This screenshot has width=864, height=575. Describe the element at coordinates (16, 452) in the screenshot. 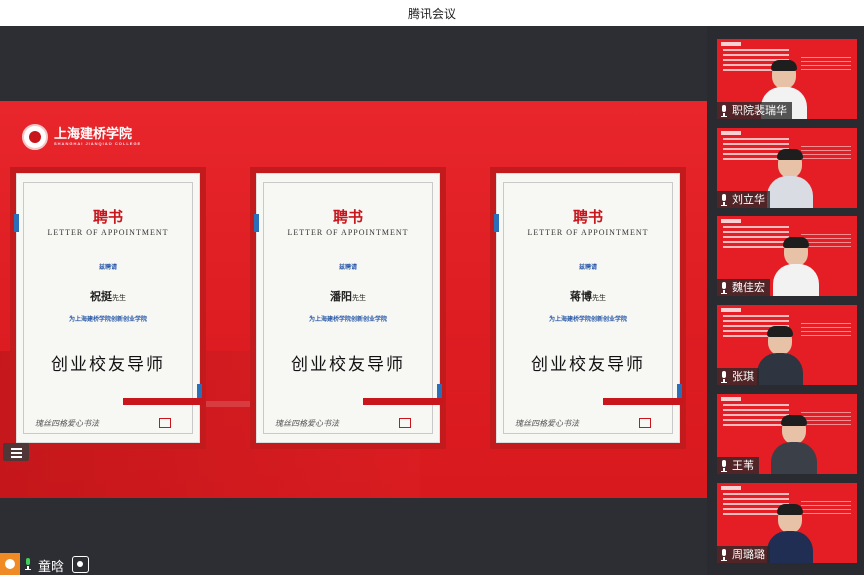

I see `menu-icon` at that location.